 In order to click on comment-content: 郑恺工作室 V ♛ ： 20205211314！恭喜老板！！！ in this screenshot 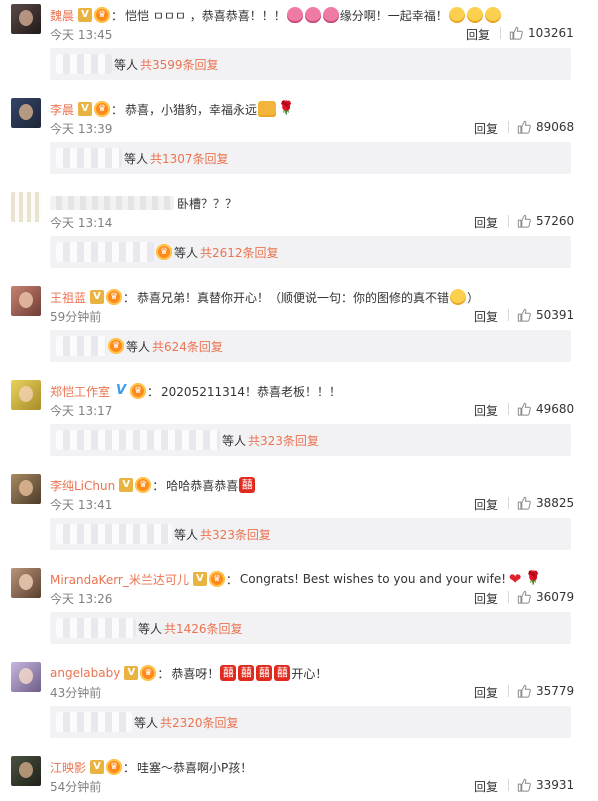, I will do `click(196, 391)`.